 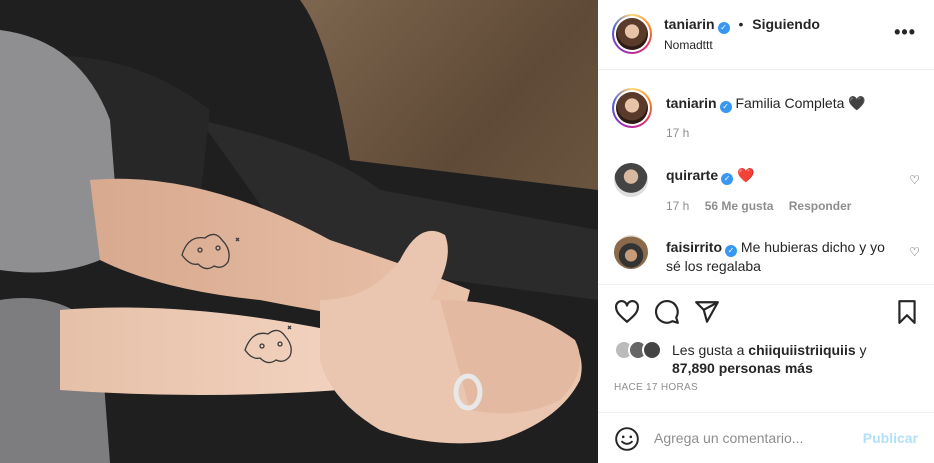 What do you see at coordinates (656, 387) in the screenshot?
I see `post-timestamp: HACE 17 HORAS` at bounding box center [656, 387].